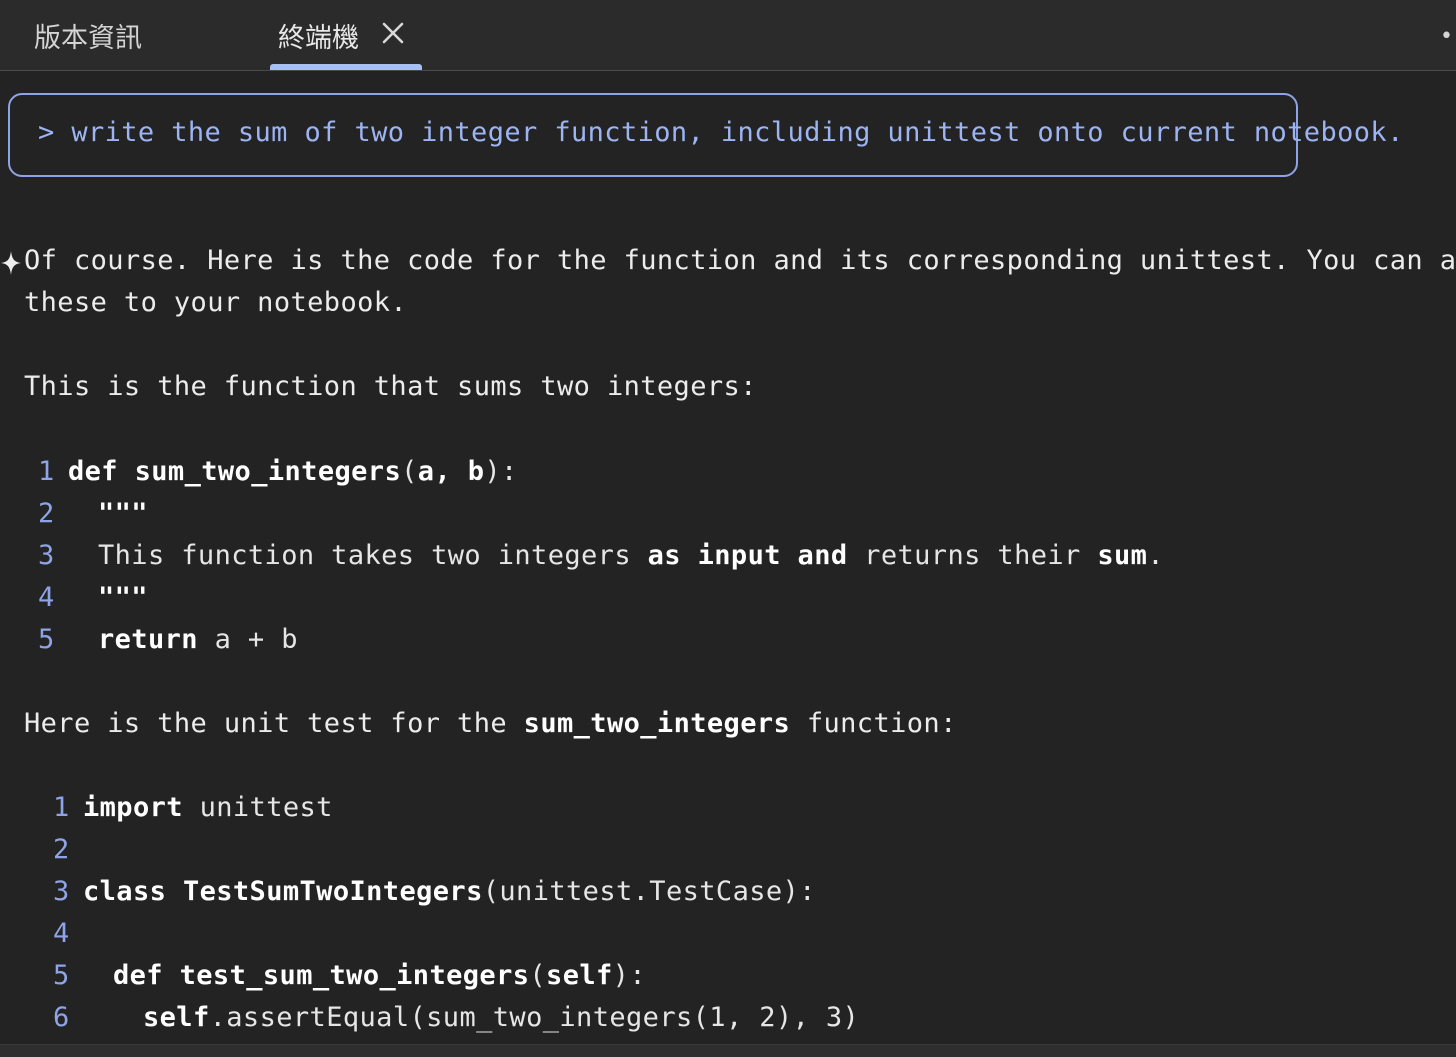  Describe the element at coordinates (216, 302) in the screenshot. I see `response-intro-line-2: these to your notebook.` at that location.